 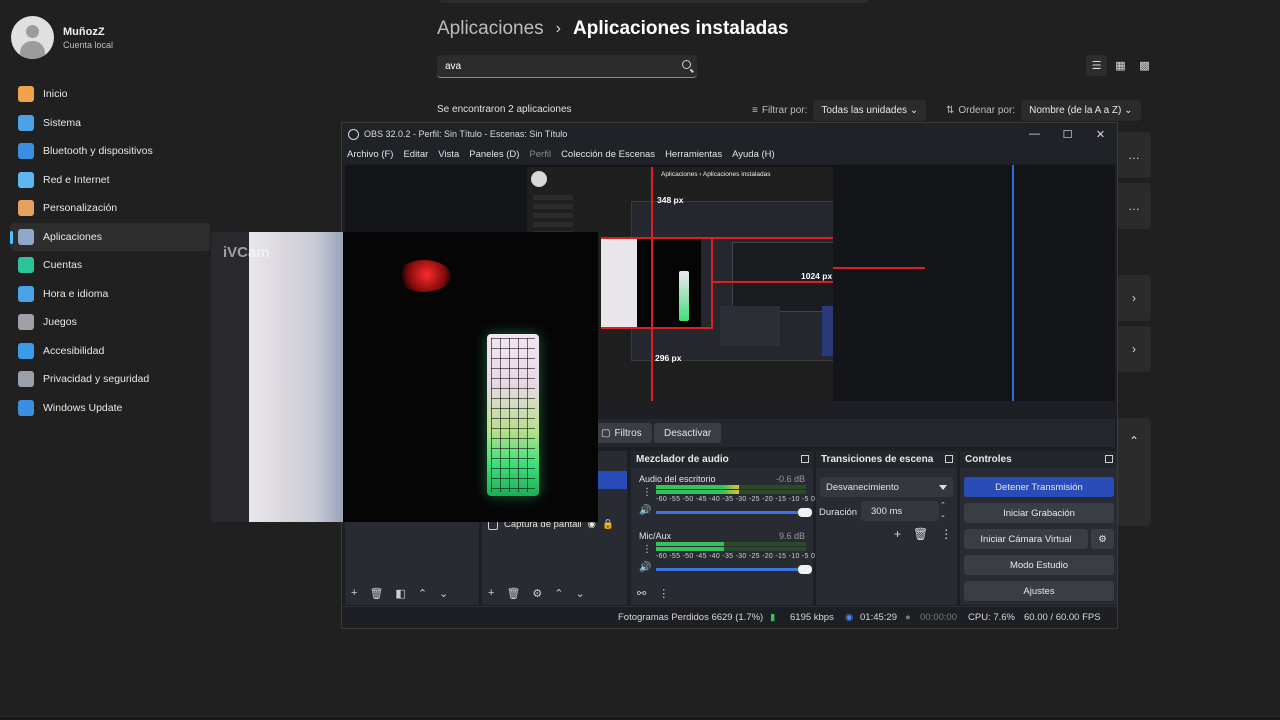 What do you see at coordinates (370, 154) in the screenshot?
I see `menu-item: Archivo (F)` at bounding box center [370, 154].